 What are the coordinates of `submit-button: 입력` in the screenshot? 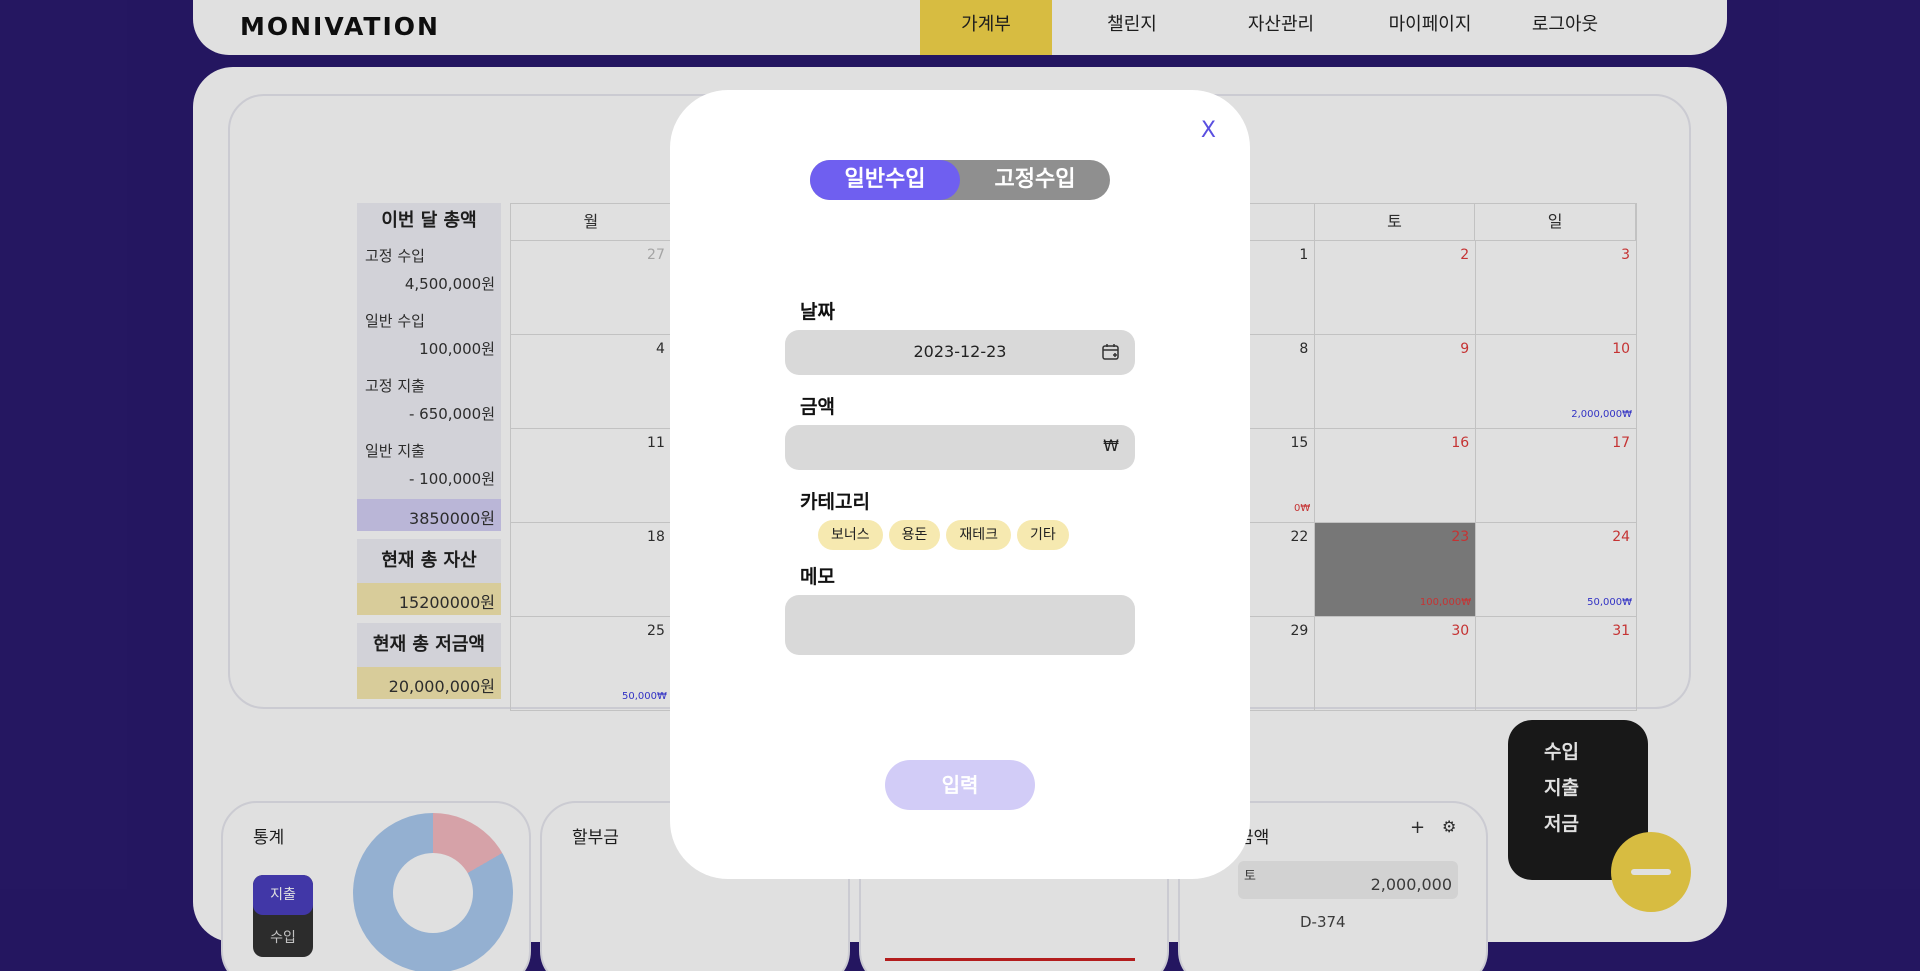 It's located at (960, 785).